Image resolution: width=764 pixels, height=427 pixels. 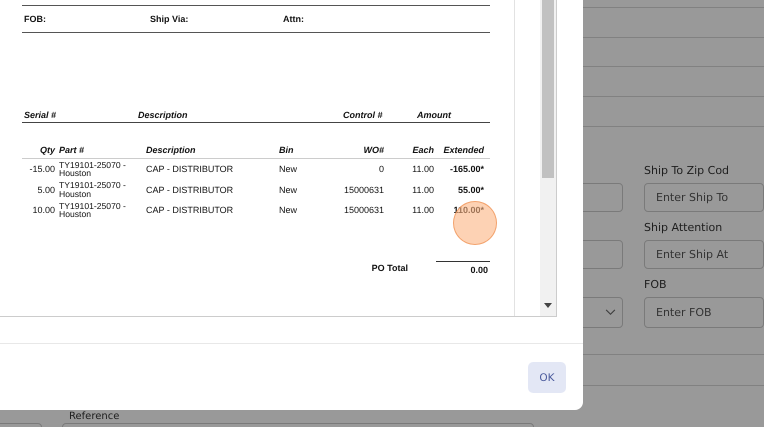 I want to click on column-header: Each, so click(x=422, y=150).